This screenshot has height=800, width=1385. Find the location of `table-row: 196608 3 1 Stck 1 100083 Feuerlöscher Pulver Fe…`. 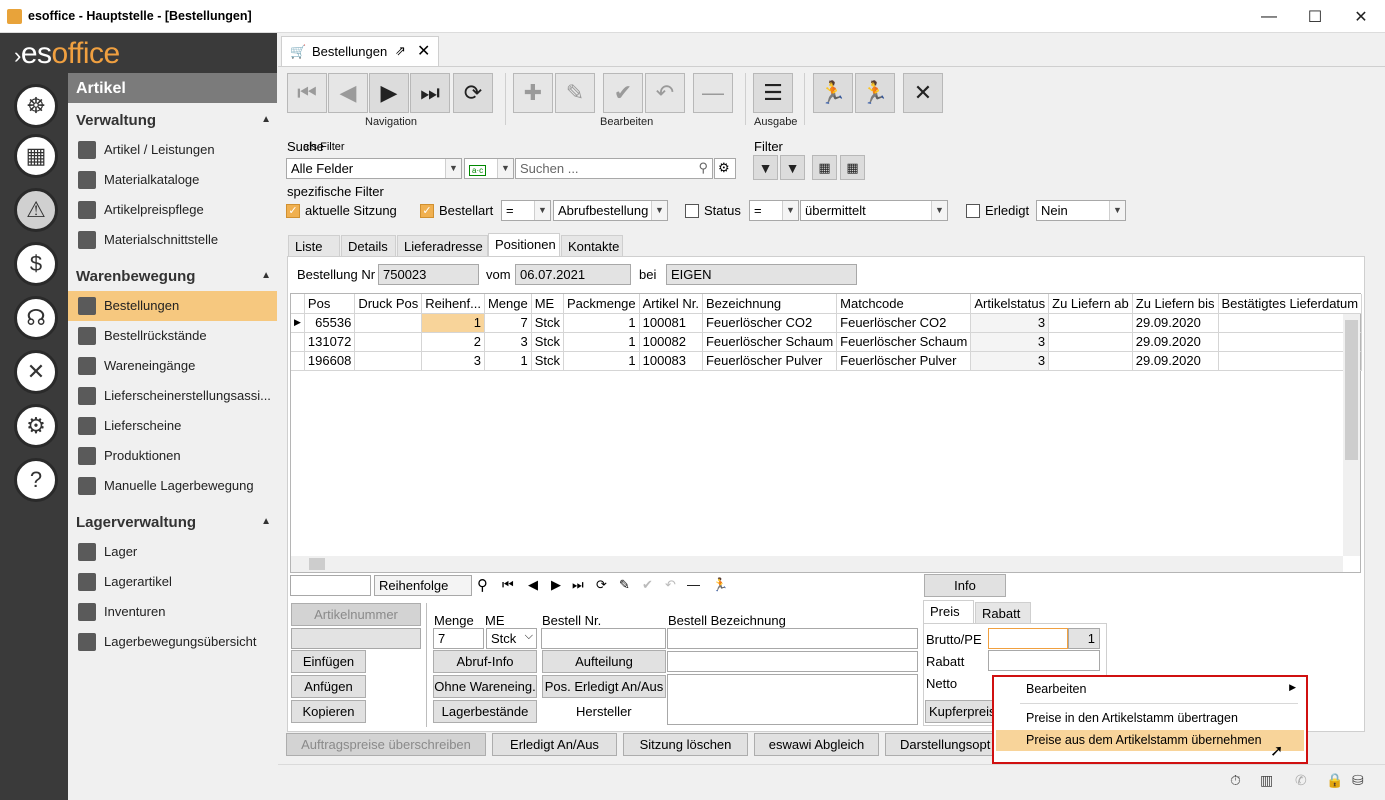

table-row: 196608 3 1 Stck 1 100083 Feuerlöscher Pulver Fe… is located at coordinates (827, 360).